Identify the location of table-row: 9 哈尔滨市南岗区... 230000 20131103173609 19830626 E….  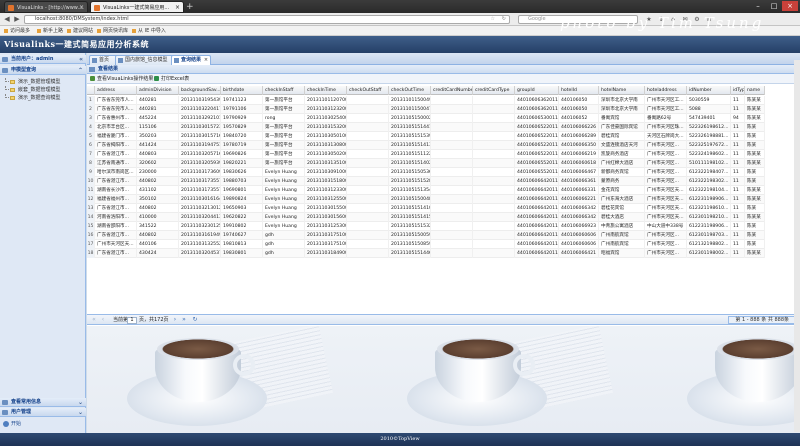
(426, 172).